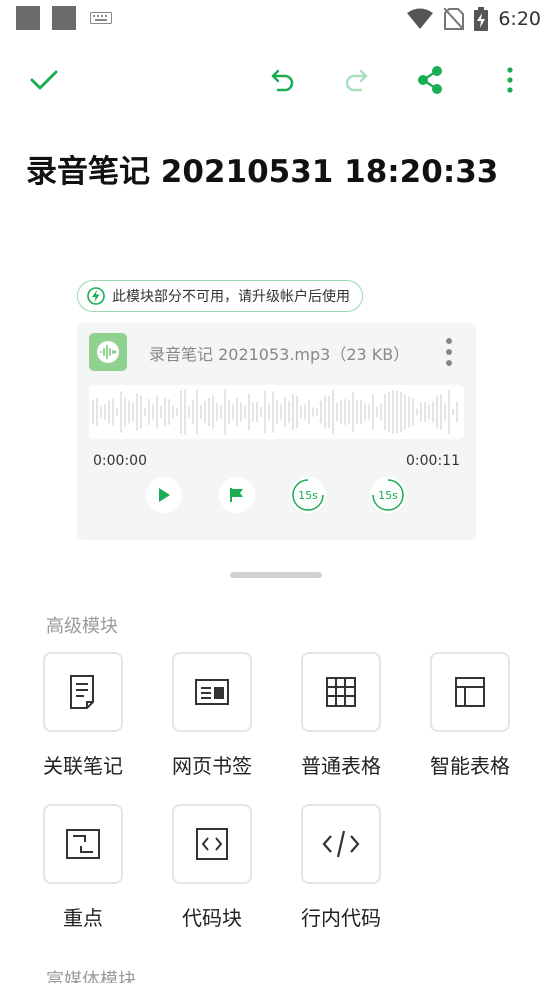 This screenshot has width=553, height=983. I want to click on play-button, so click(164, 495).